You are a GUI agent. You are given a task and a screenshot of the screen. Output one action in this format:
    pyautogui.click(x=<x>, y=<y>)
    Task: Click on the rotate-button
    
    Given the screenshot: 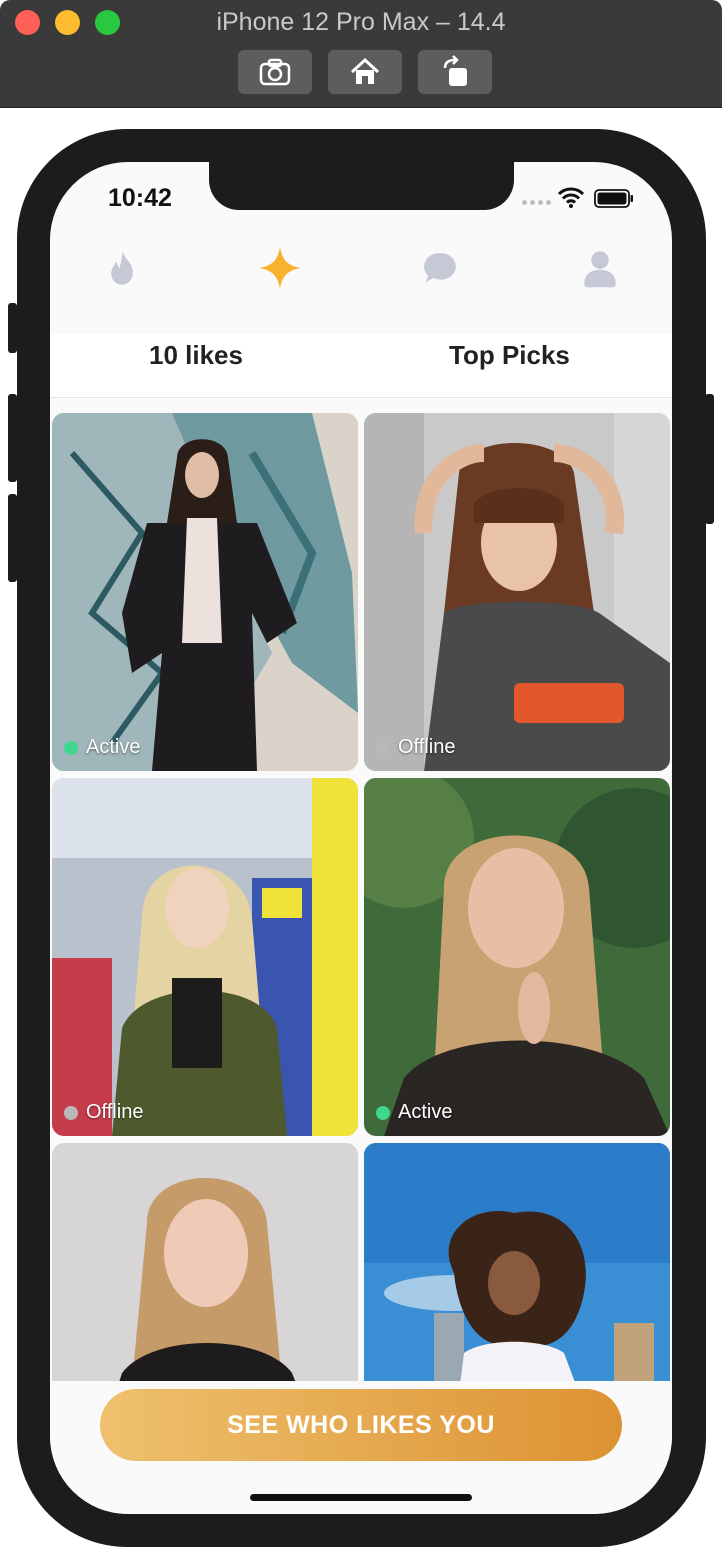 What is the action you would take?
    pyautogui.click(x=455, y=72)
    